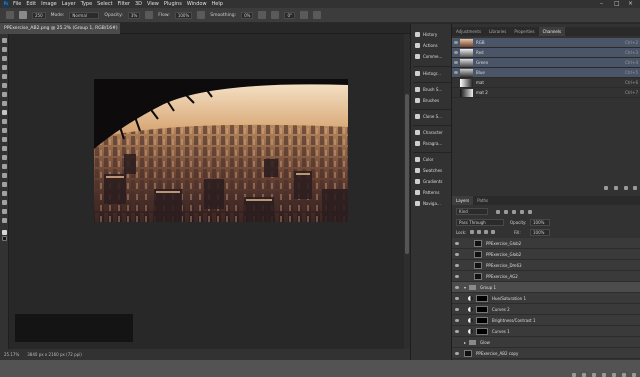 This screenshot has width=640, height=377. I want to click on menu-help: Help, so click(217, 4).